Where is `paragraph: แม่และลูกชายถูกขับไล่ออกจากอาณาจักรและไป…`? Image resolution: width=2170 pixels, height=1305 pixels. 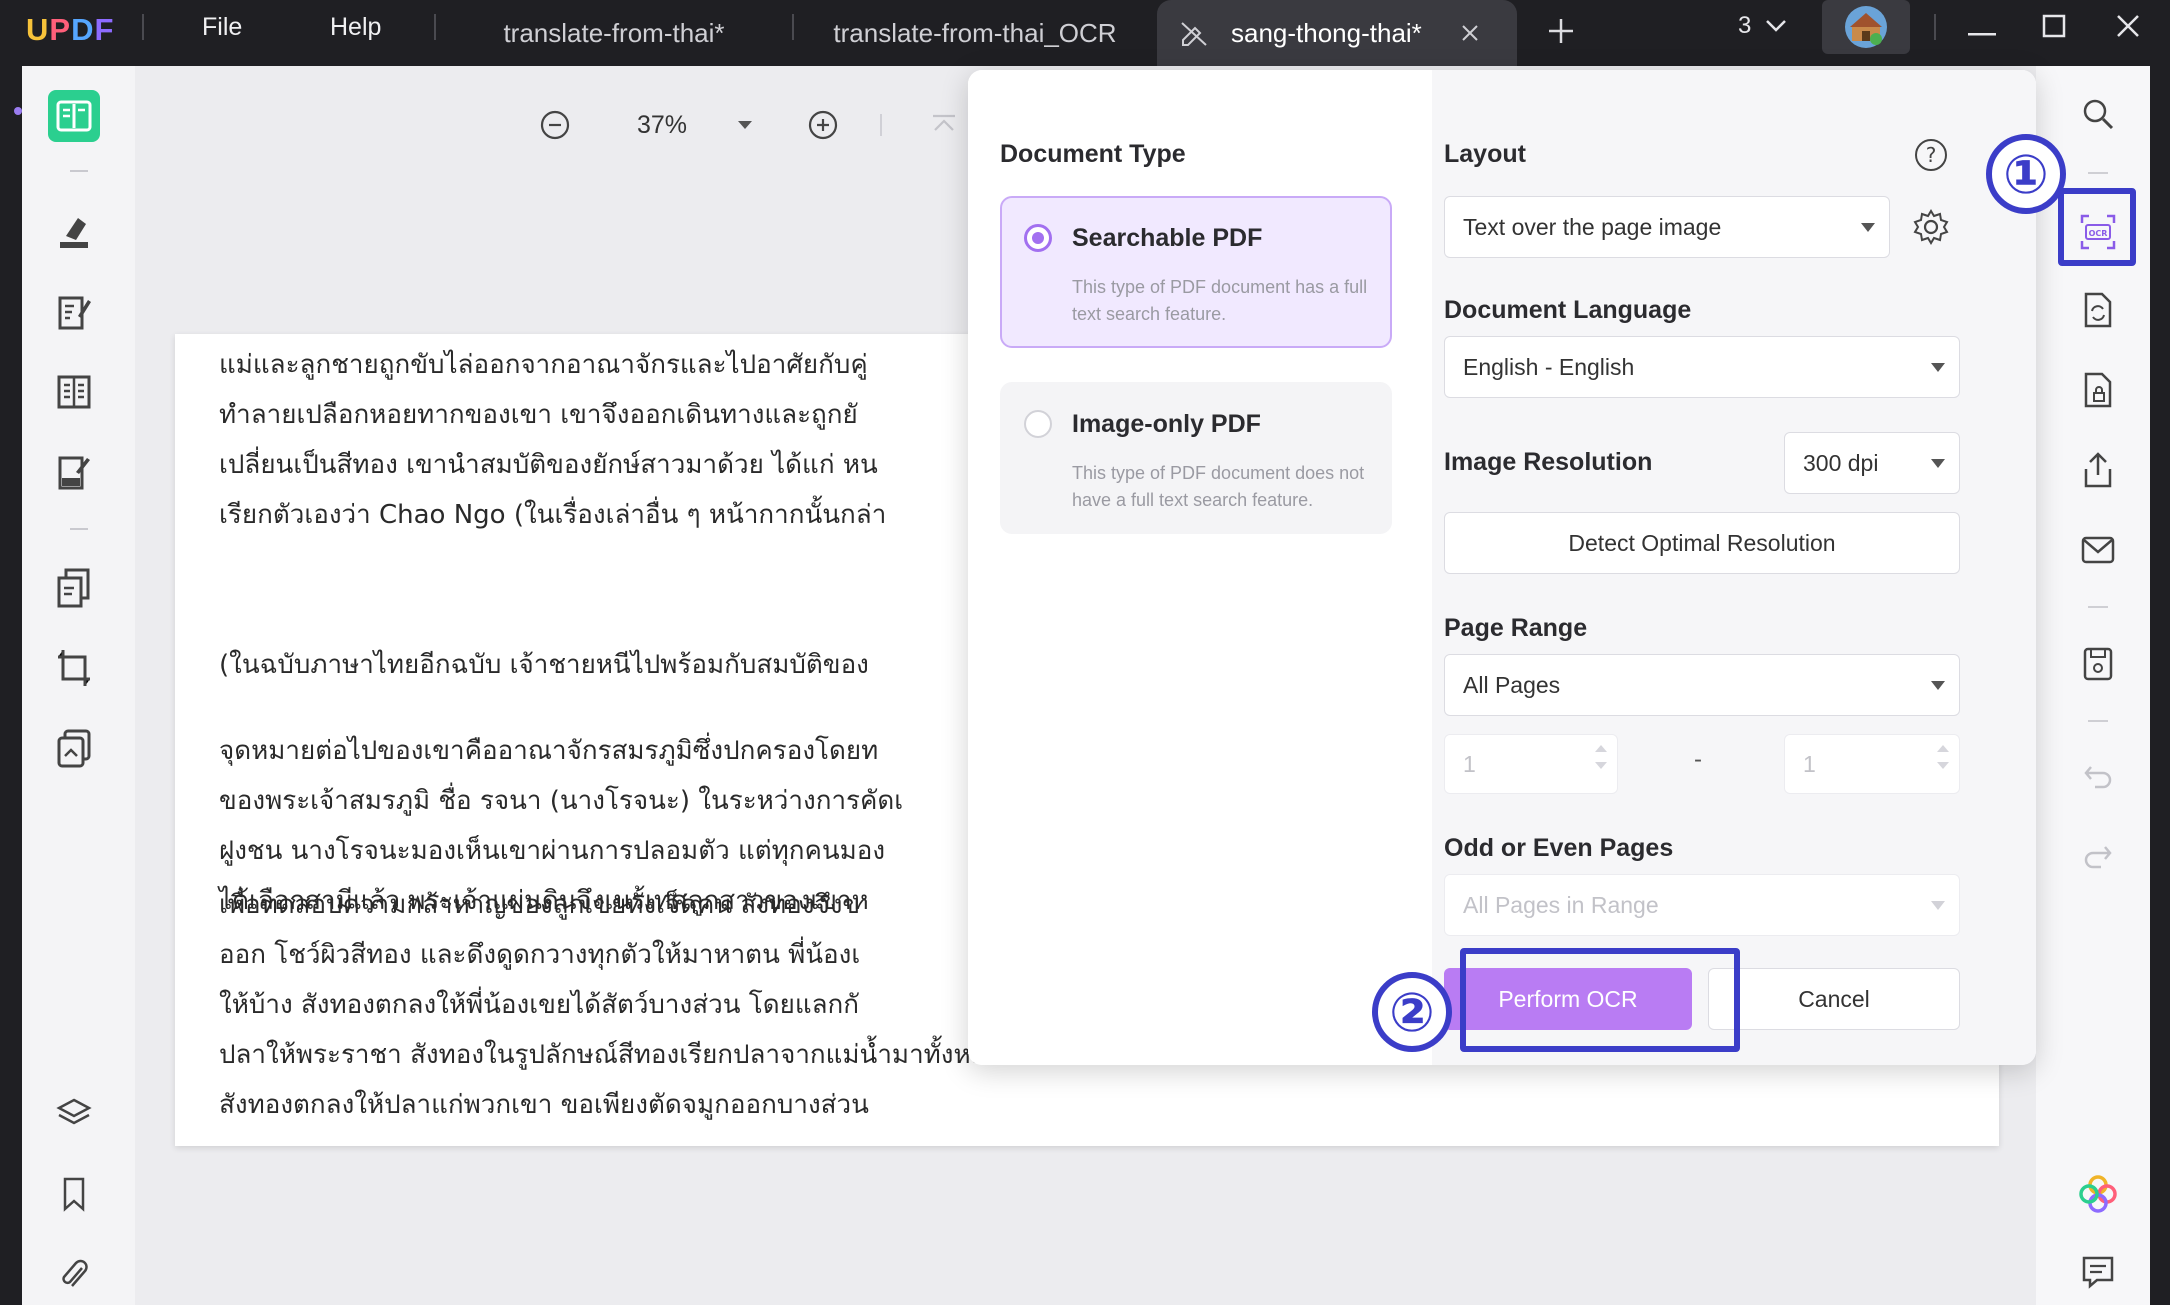 paragraph: แม่และลูกชายถูกขับไล่ออกจากอาณาจักรและไป… is located at coordinates (552, 440).